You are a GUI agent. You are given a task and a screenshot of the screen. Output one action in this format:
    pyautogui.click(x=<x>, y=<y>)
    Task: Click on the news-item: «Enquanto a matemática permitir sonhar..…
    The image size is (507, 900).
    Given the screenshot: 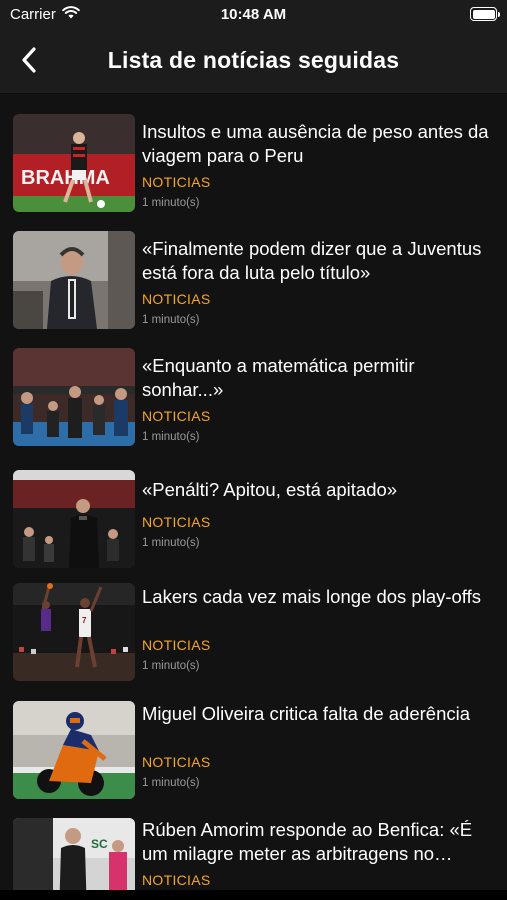 What is the action you would take?
    pyautogui.click(x=253, y=387)
    